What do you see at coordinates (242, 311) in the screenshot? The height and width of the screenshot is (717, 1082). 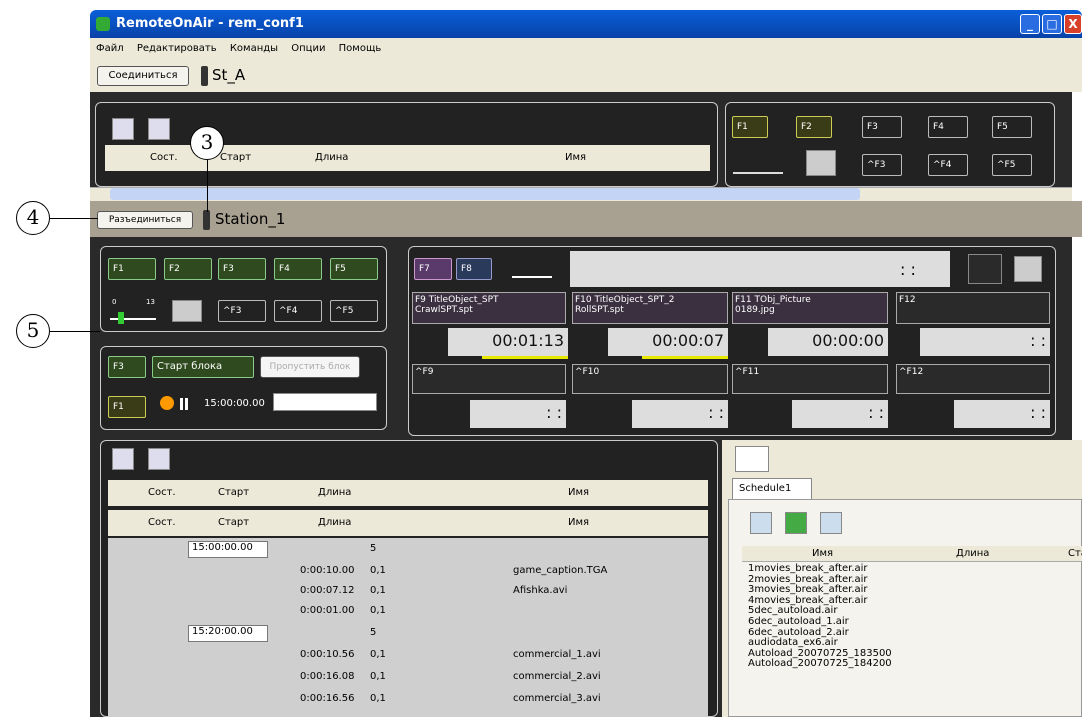 I see `cf3-button: ^F3` at bounding box center [242, 311].